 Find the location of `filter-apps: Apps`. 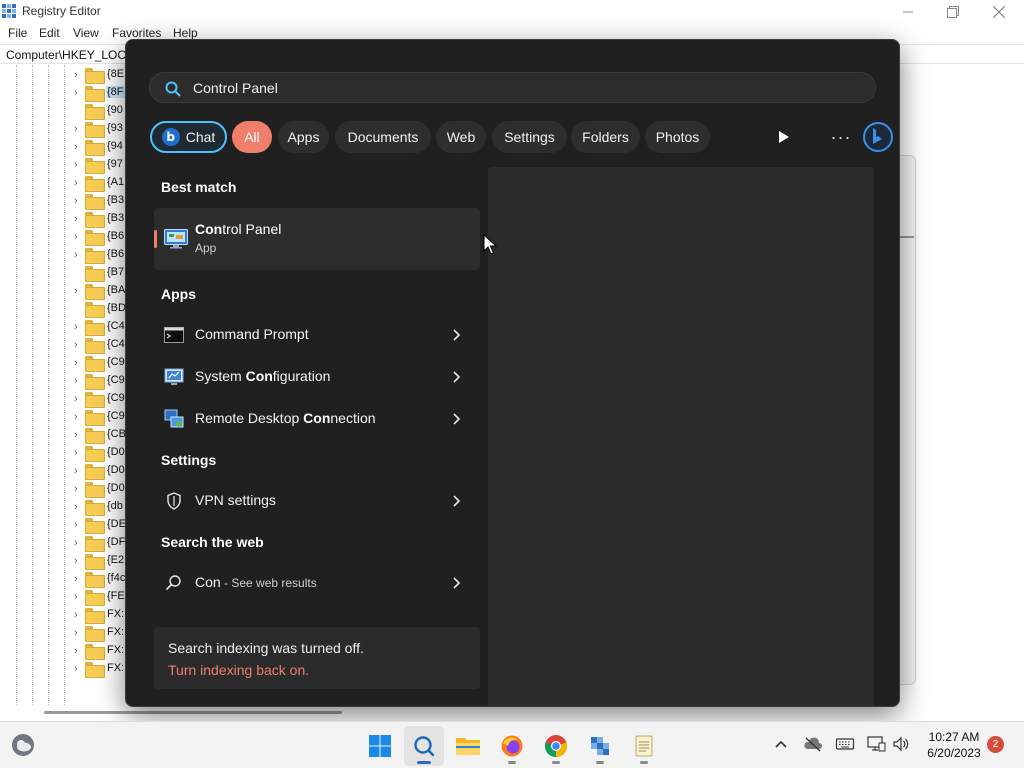

filter-apps: Apps is located at coordinates (303, 137).